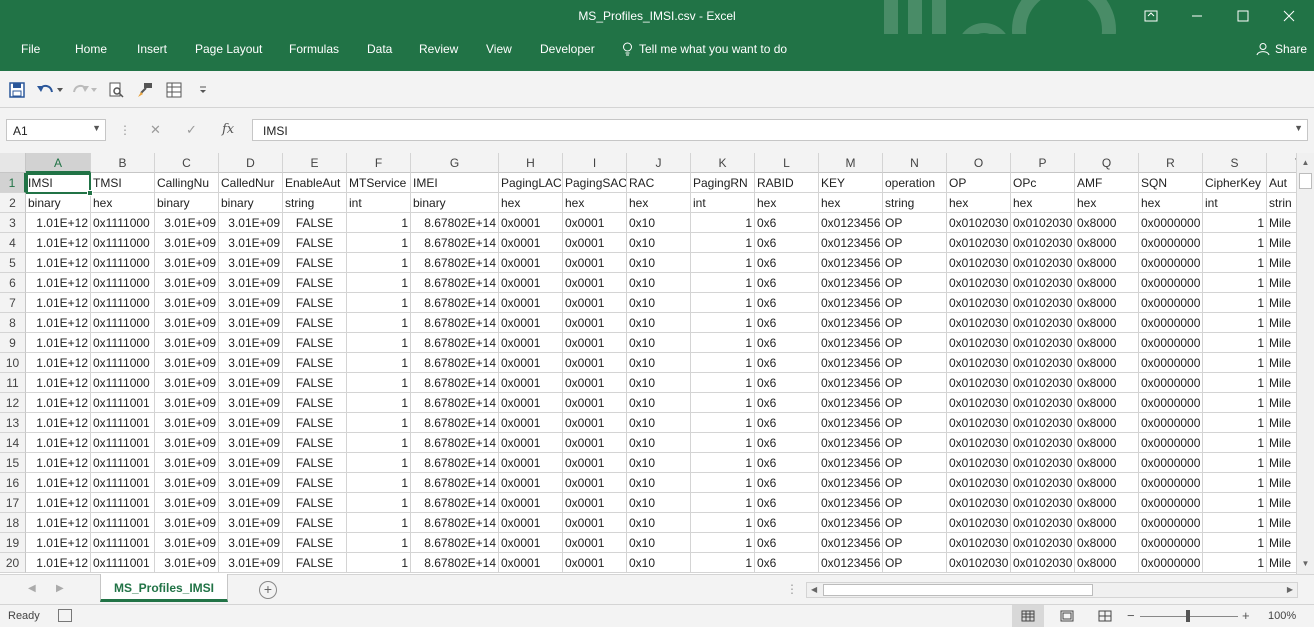 This screenshot has width=1314, height=627. I want to click on cell-m13: 0x0123456, so click(851, 423).